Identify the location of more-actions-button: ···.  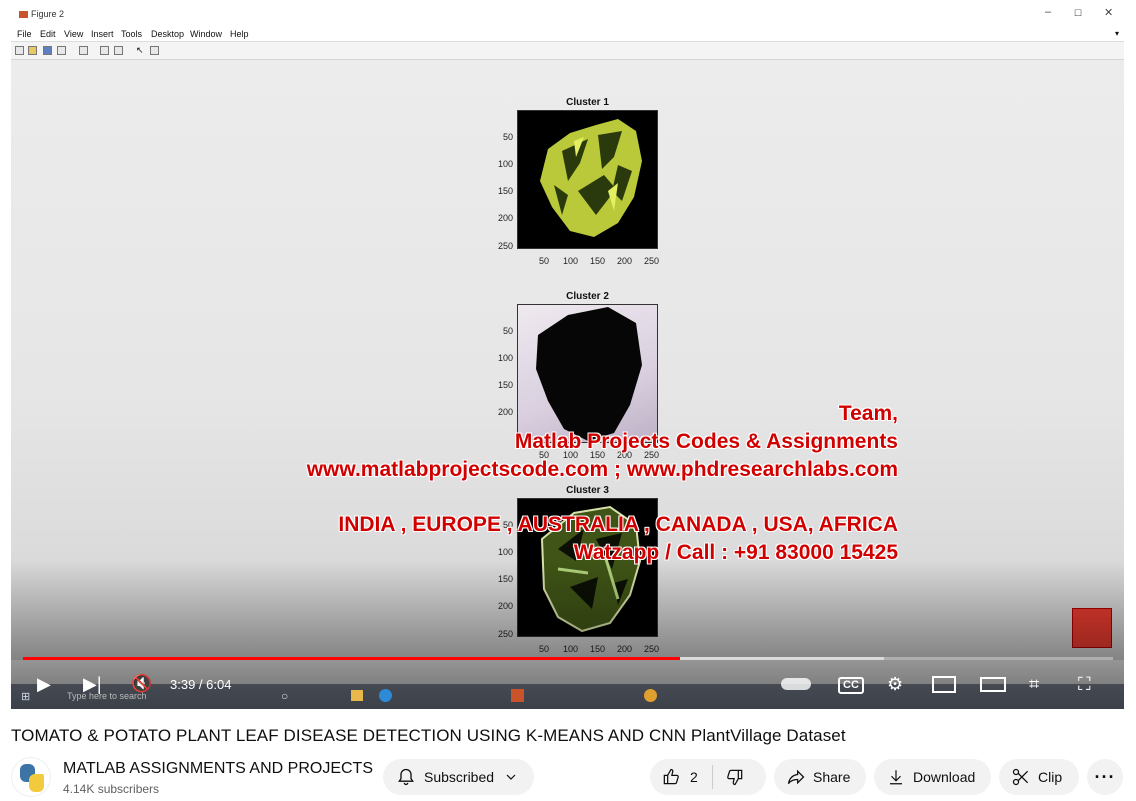
(1105, 777).